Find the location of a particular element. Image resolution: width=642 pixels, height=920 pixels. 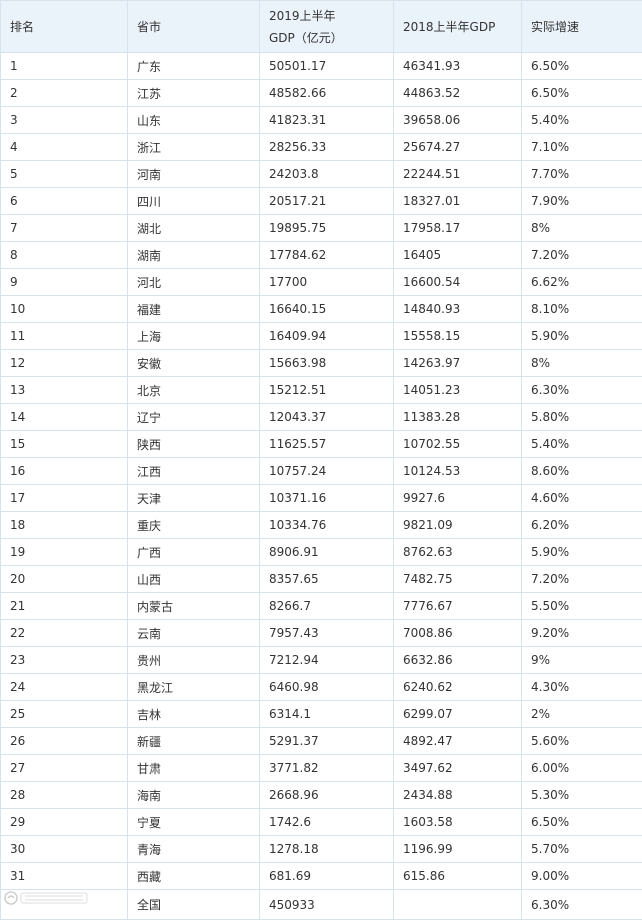

cell-gdp2018: 2434.88 is located at coordinates (458, 795).